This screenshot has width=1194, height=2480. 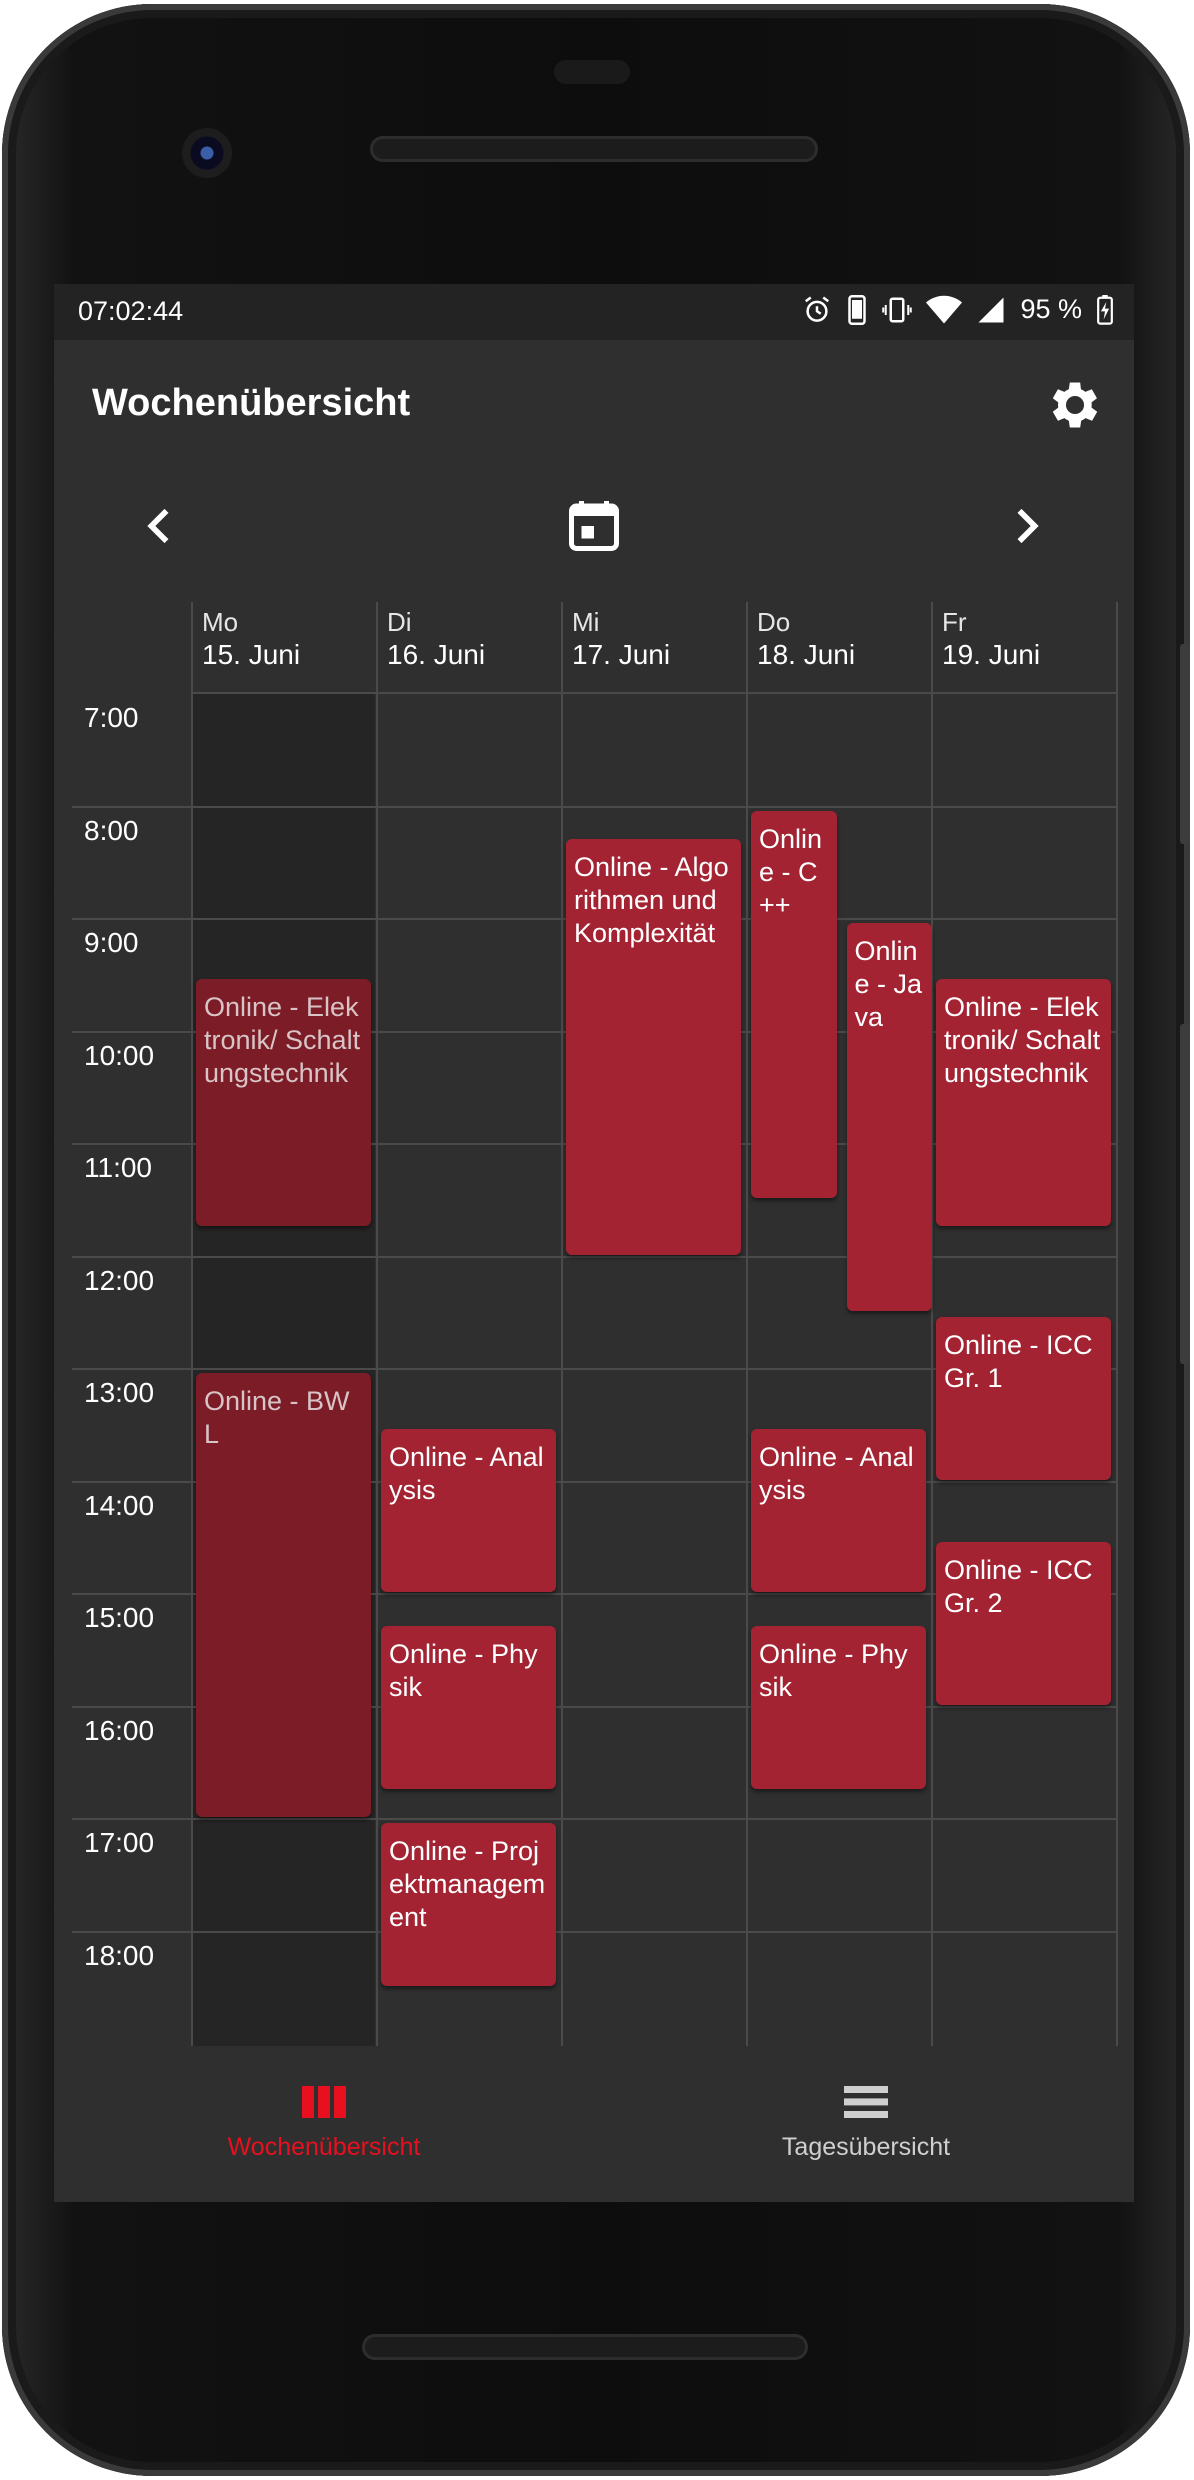 I want to click on hour-label: 18:00, so click(x=119, y=1955).